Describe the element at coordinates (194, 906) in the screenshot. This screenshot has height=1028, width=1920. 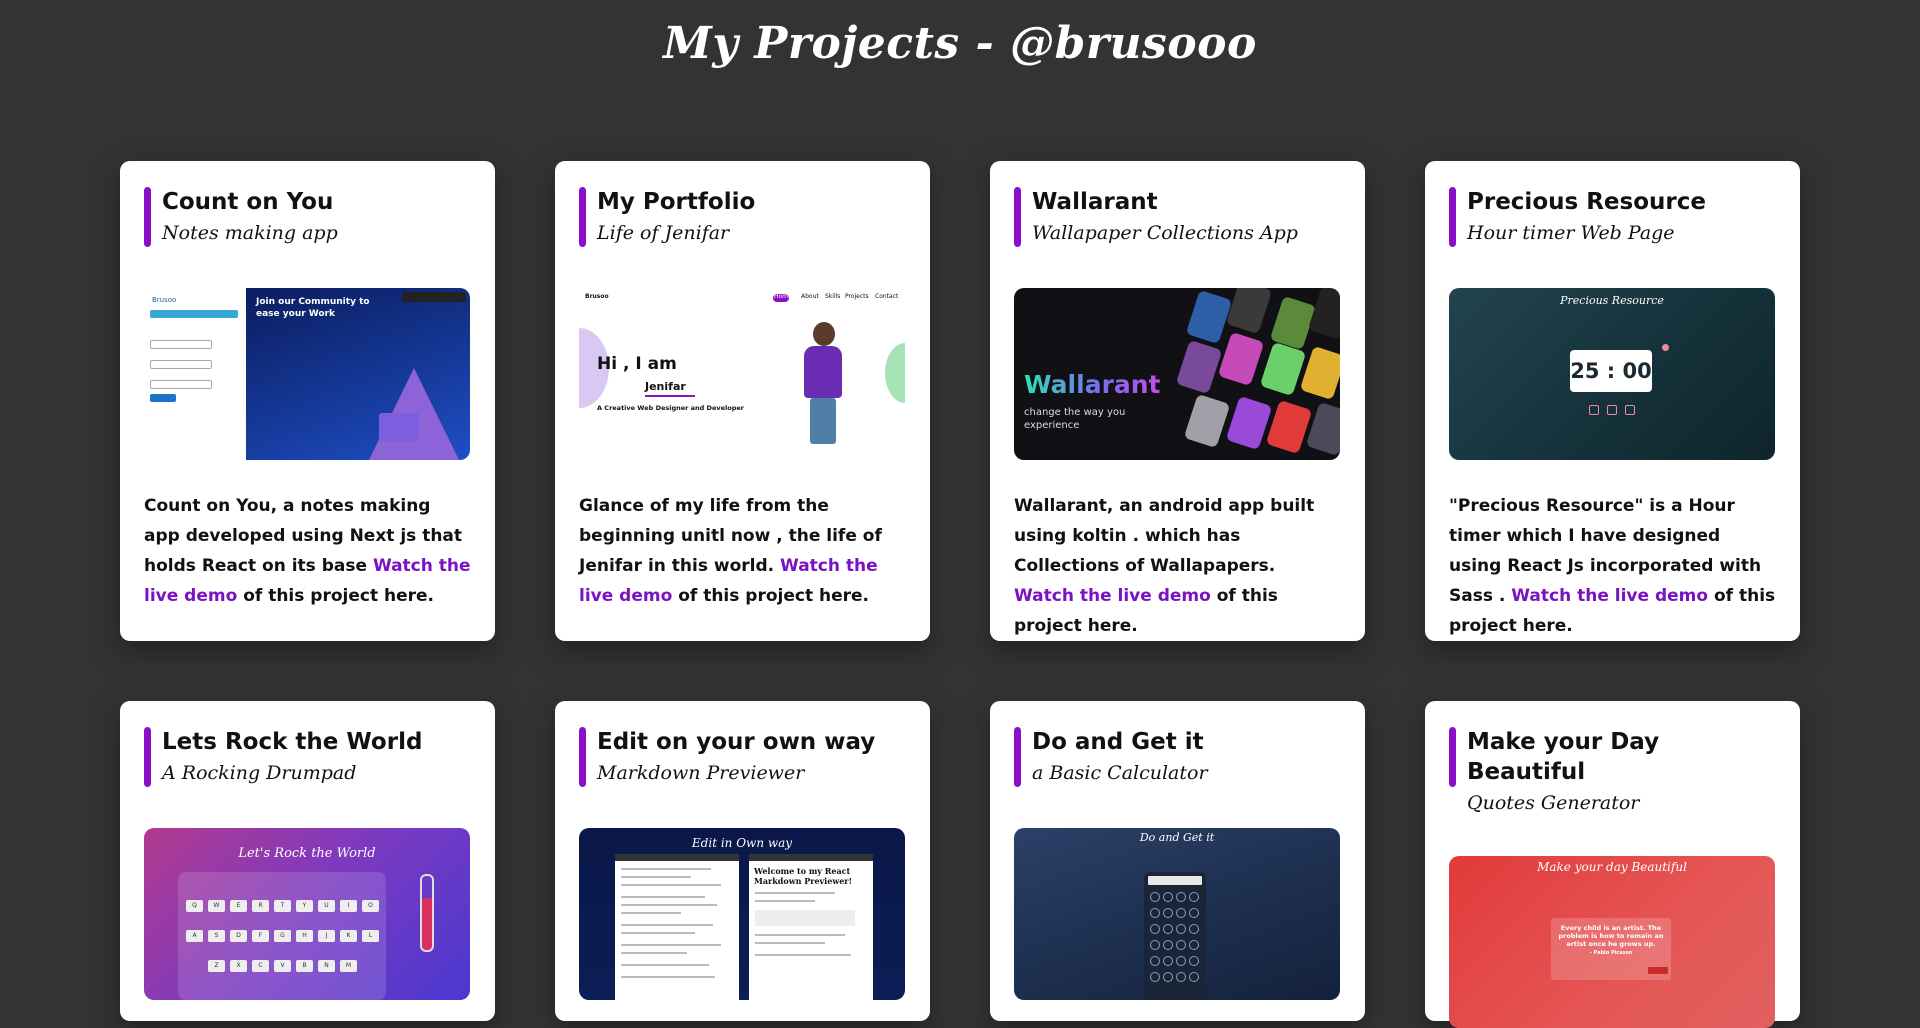
I see `drum-key: Q` at that location.